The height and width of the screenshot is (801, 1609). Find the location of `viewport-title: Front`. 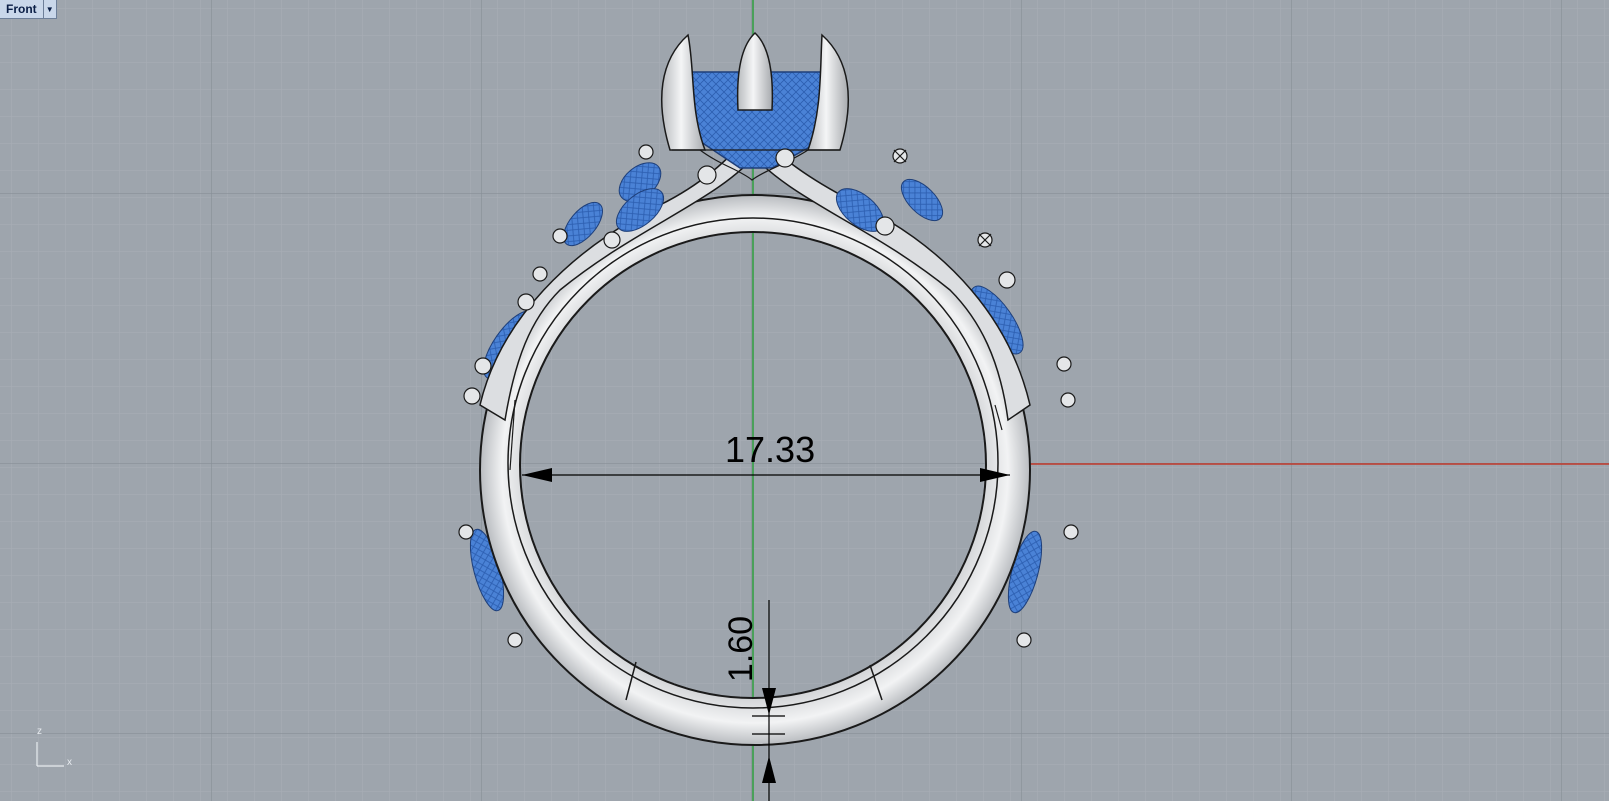

viewport-title: Front is located at coordinates (21, 9).